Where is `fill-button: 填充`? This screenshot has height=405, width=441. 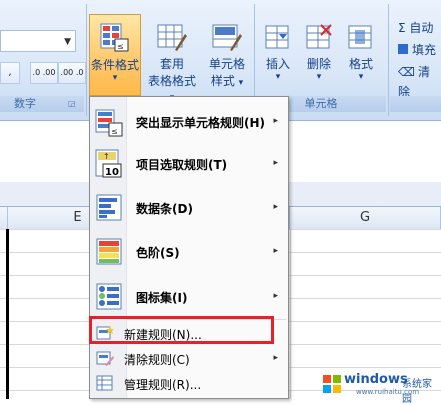 fill-button: 填充 is located at coordinates (417, 50).